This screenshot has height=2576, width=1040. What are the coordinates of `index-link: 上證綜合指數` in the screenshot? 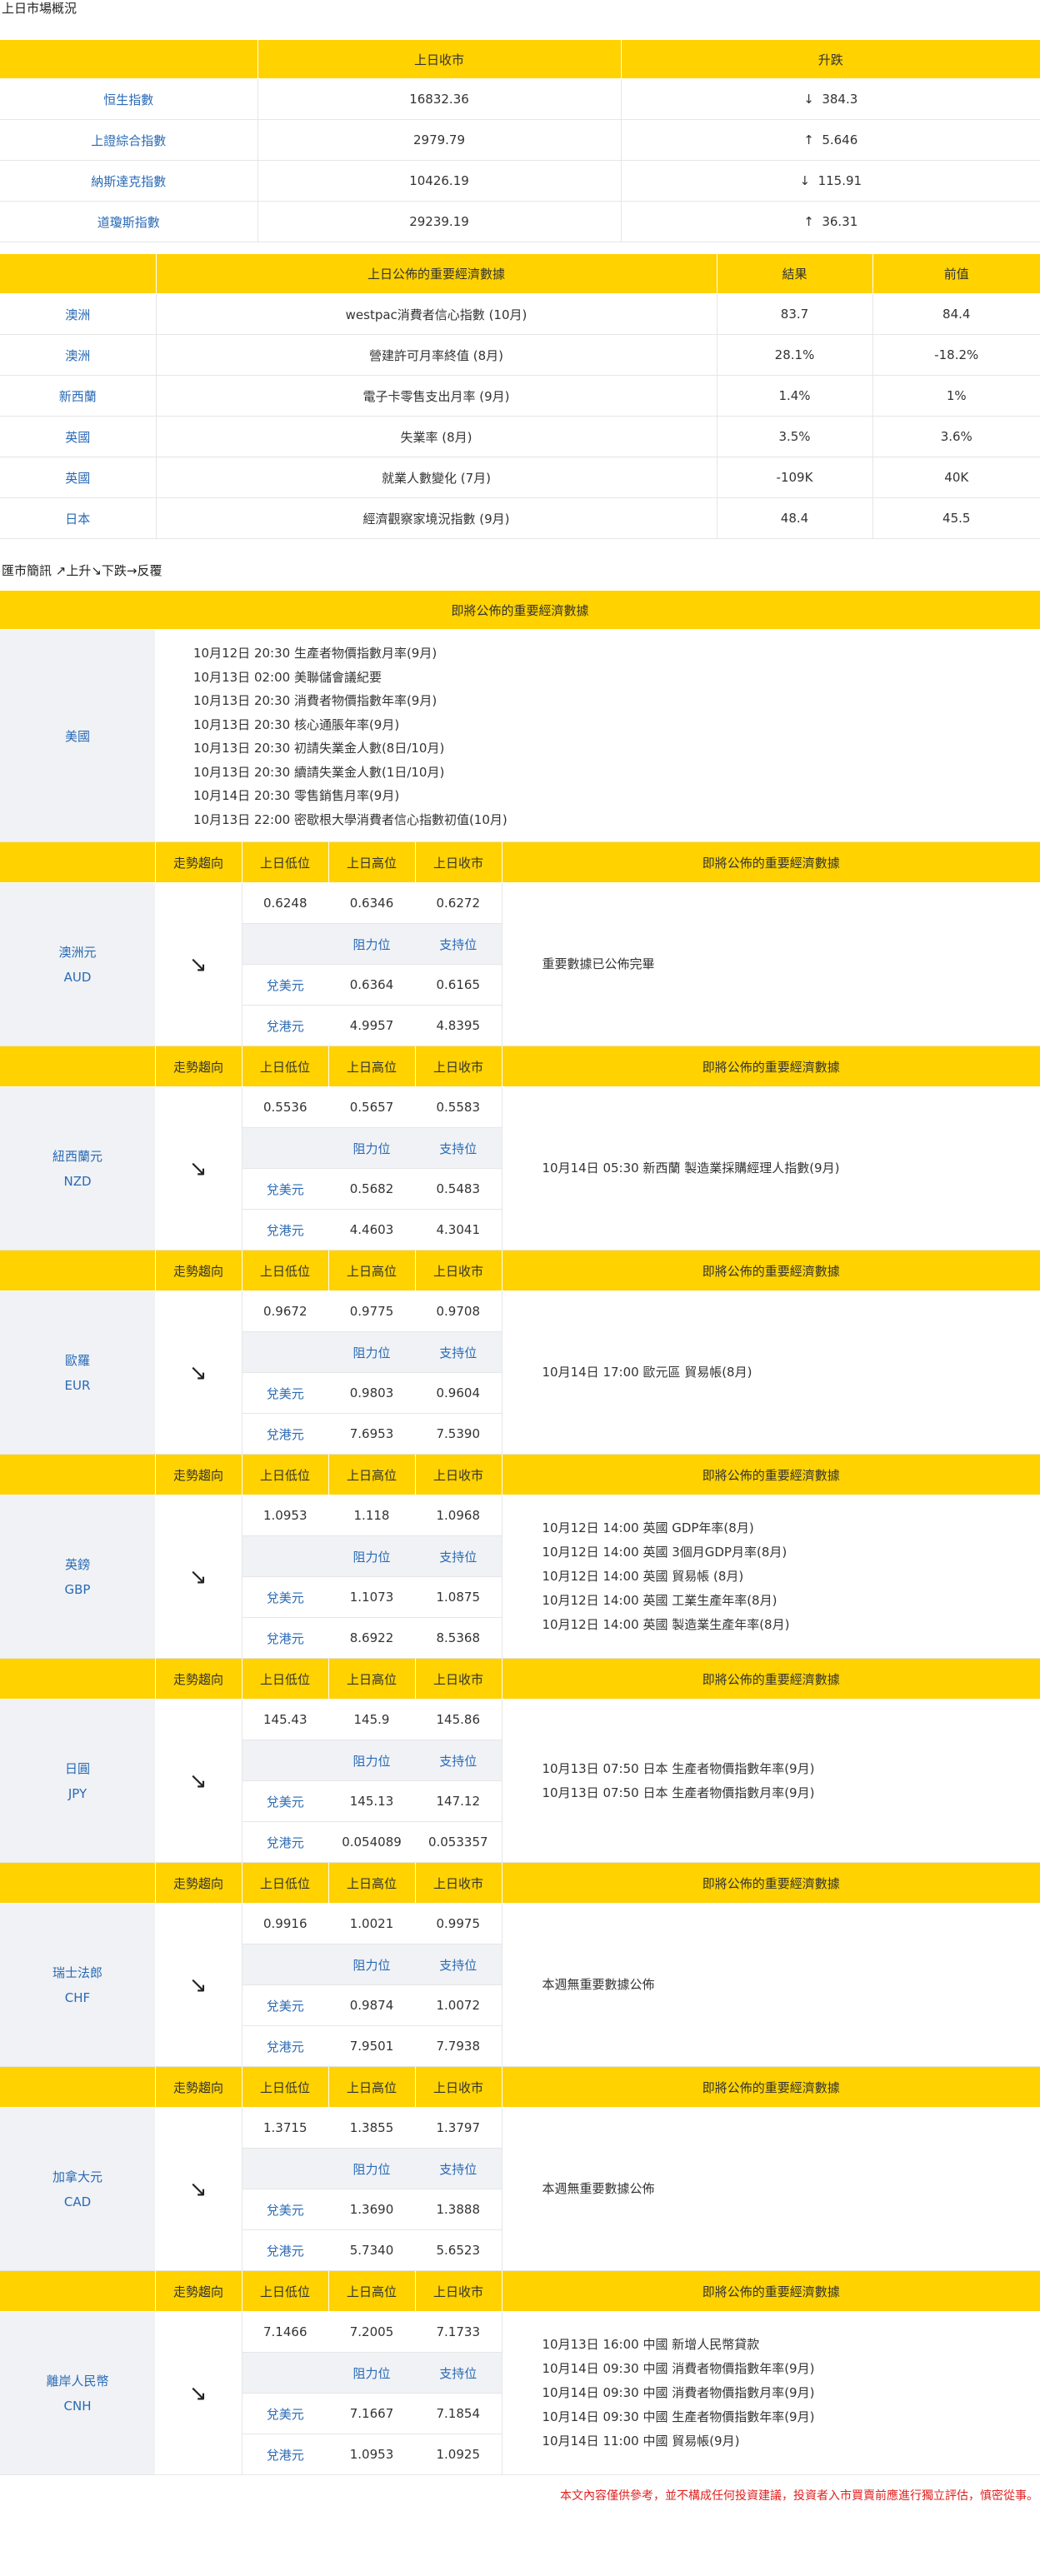 It's located at (129, 140).